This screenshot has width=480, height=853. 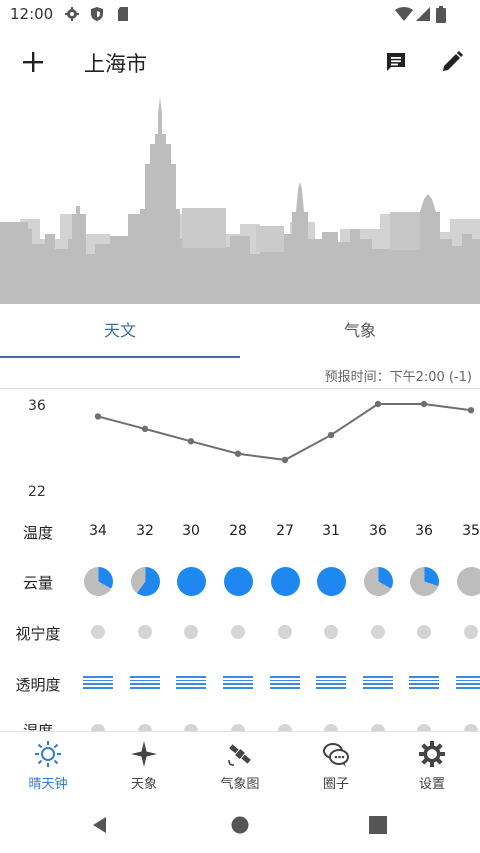 I want to click on add-city-button, so click(x=33, y=62).